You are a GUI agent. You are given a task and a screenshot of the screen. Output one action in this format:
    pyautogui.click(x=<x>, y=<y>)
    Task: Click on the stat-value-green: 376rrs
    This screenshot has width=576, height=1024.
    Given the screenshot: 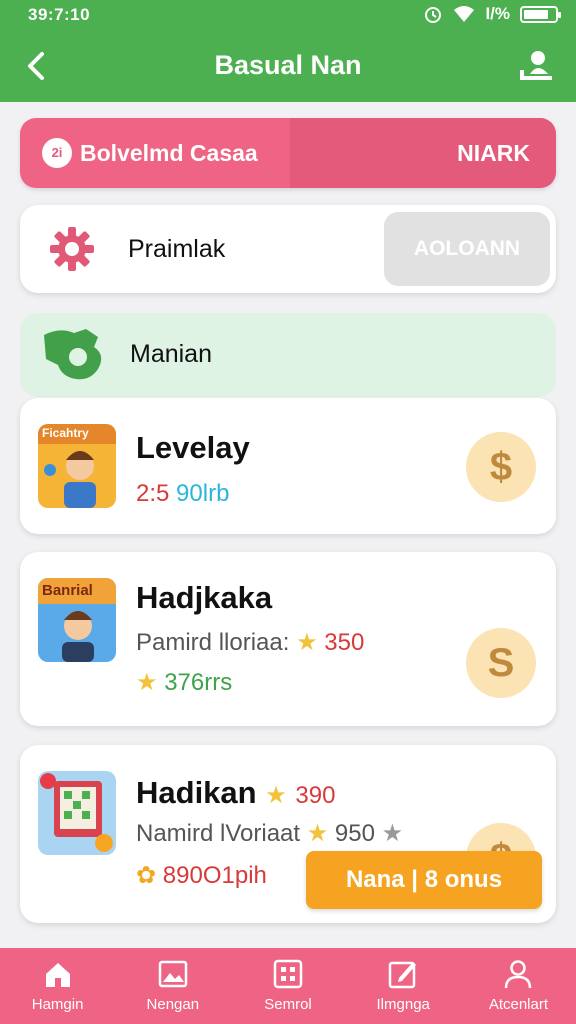 What is the action you would take?
    pyautogui.click(x=198, y=682)
    